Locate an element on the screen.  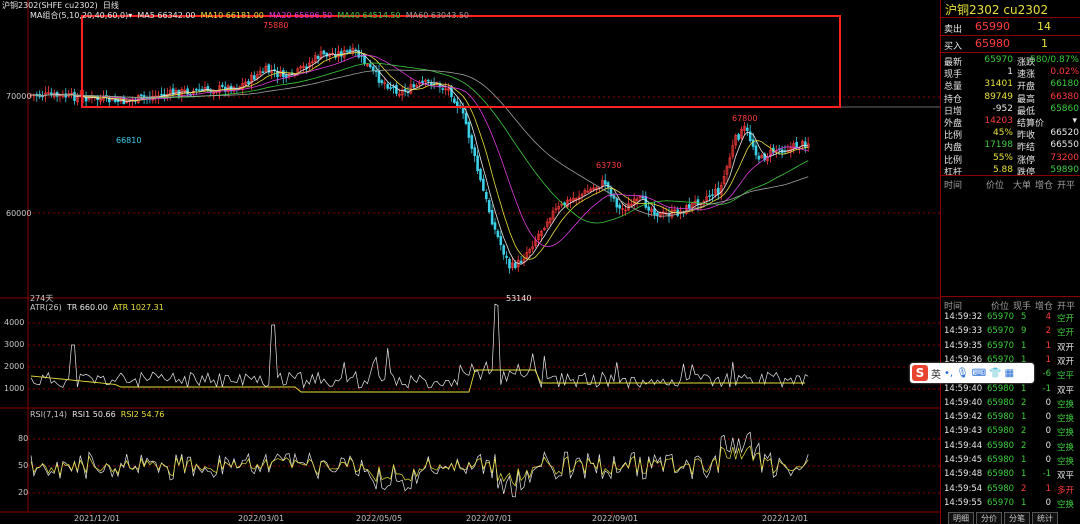
tab-statistics: 统计 is located at coordinates (1045, 518).